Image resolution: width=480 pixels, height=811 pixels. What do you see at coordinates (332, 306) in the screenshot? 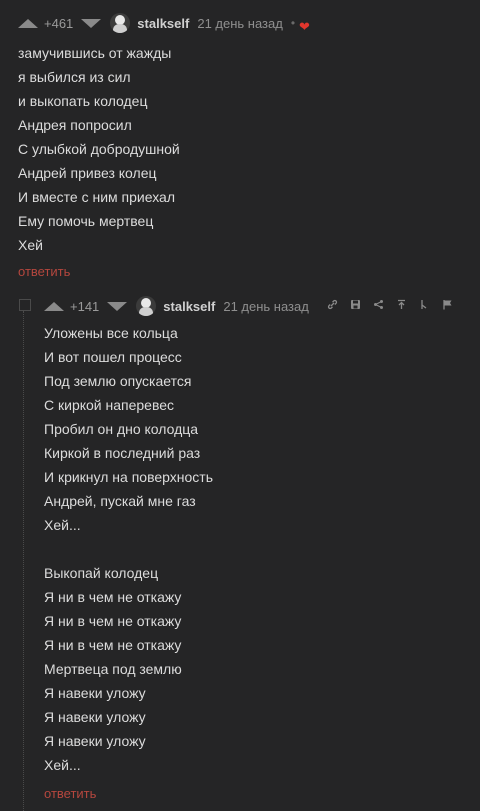
I see `link-icon` at bounding box center [332, 306].